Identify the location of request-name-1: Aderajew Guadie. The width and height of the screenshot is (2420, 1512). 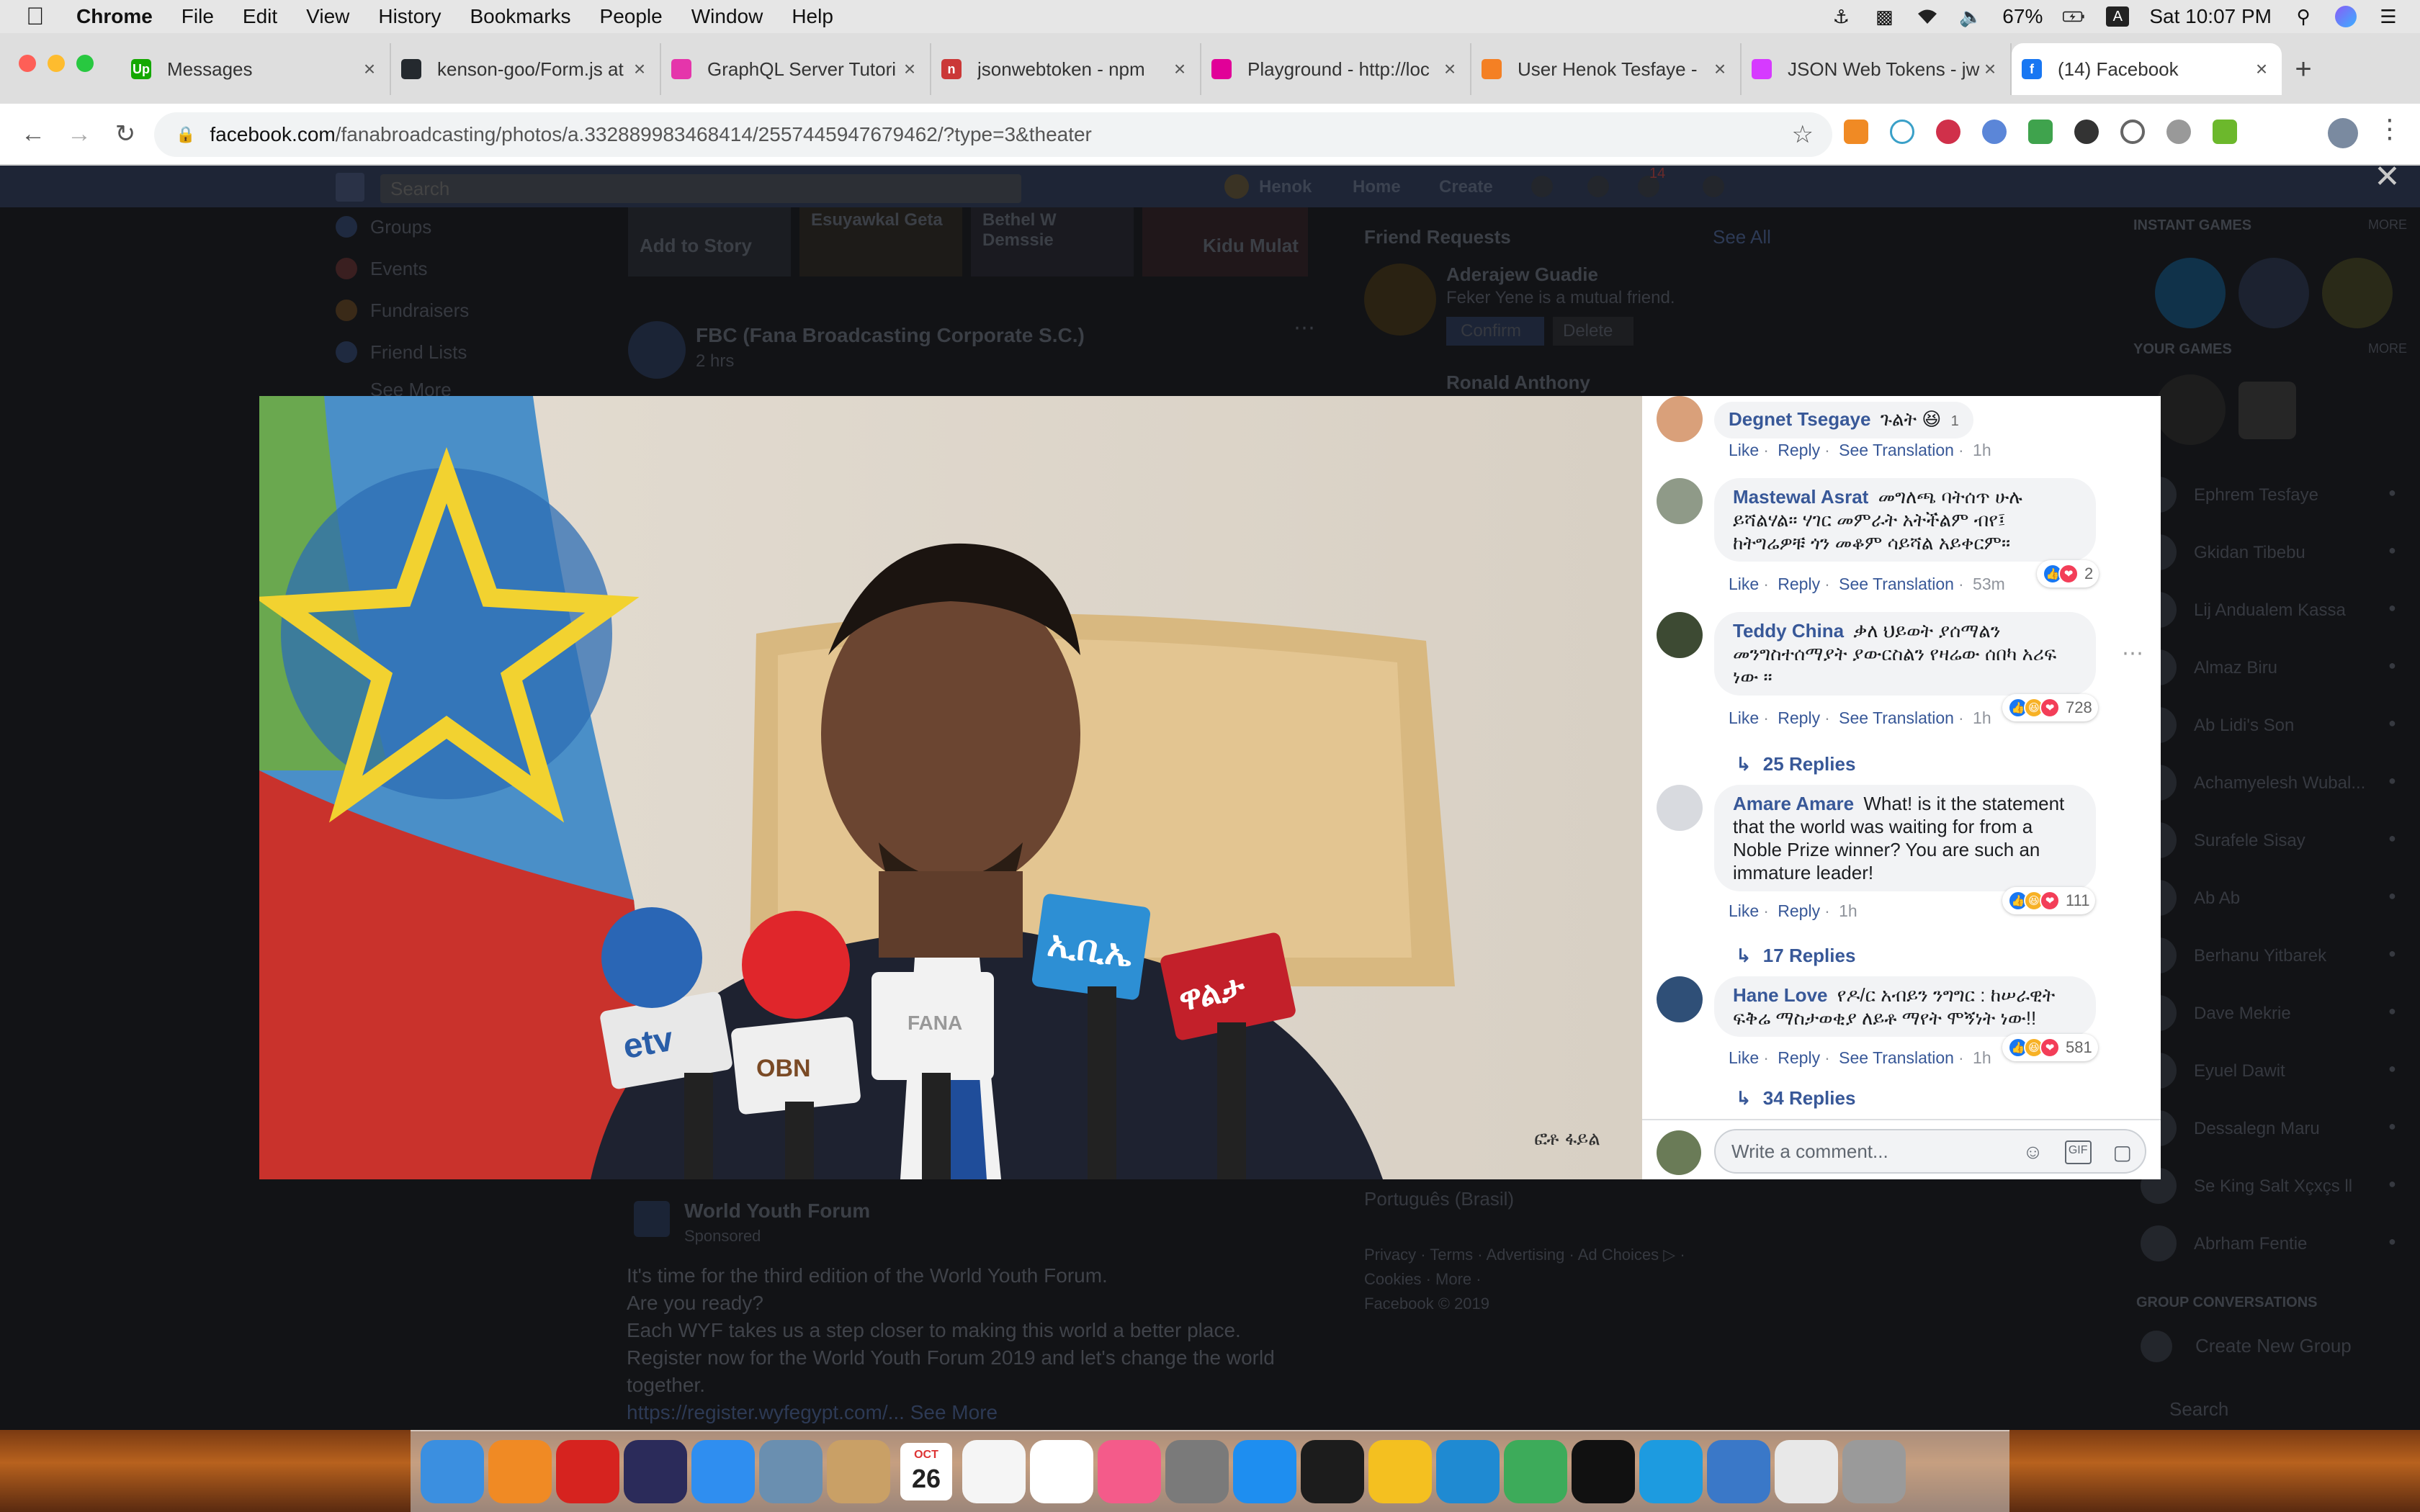
(1522, 275).